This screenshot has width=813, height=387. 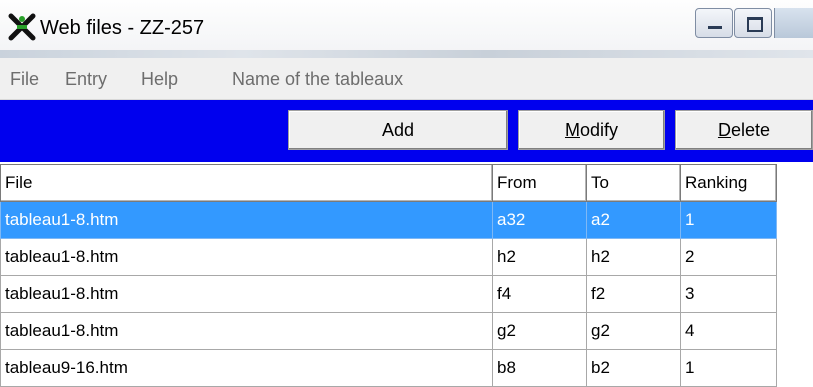 I want to click on menu-help: Help, so click(x=159, y=79).